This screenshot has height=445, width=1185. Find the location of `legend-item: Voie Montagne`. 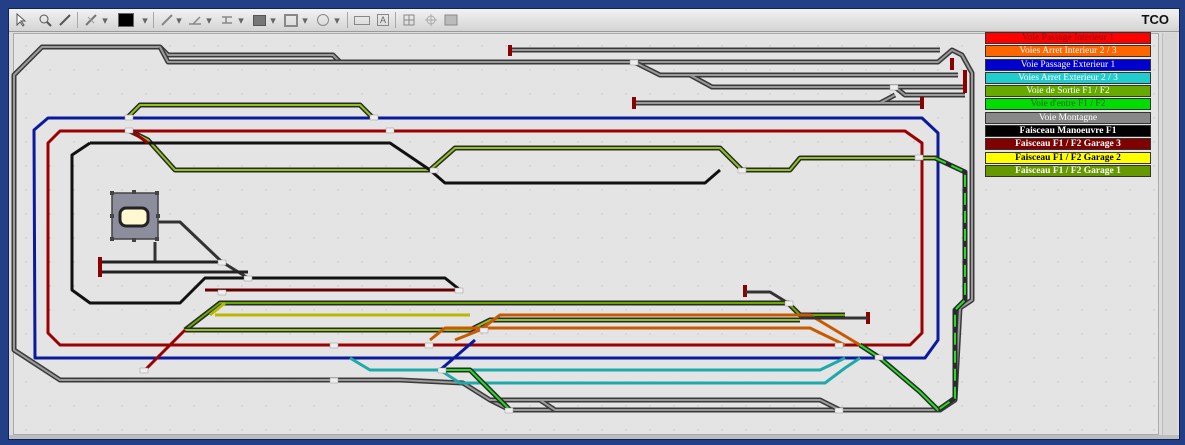

legend-item: Voie Montagne is located at coordinates (1068, 117).